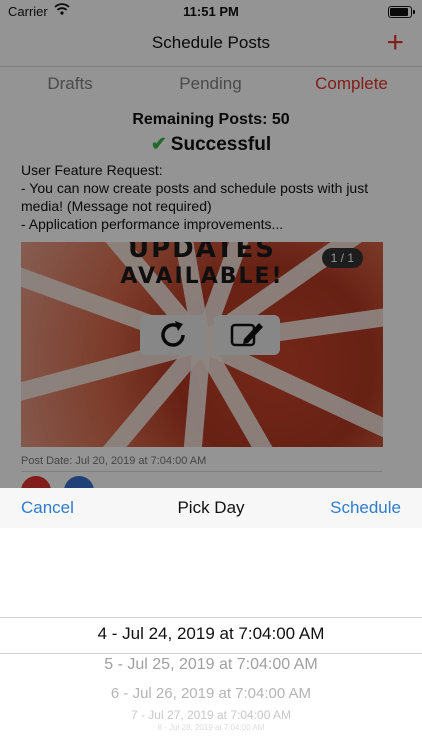 Image resolution: width=422 pixels, height=750 pixels. Describe the element at coordinates (211, 508) in the screenshot. I see `picker-toolbar: Cancel Pick Day Schedule` at that location.